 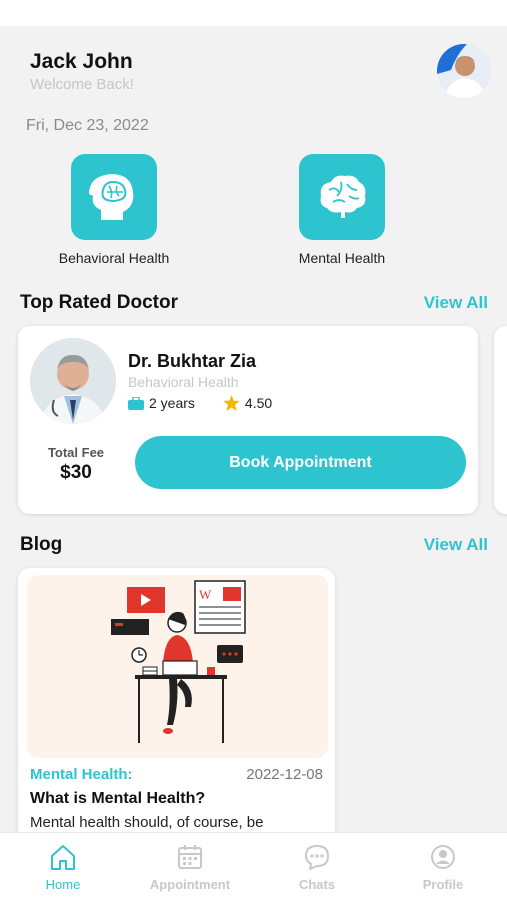 I want to click on head-brain-icon, so click(x=114, y=197).